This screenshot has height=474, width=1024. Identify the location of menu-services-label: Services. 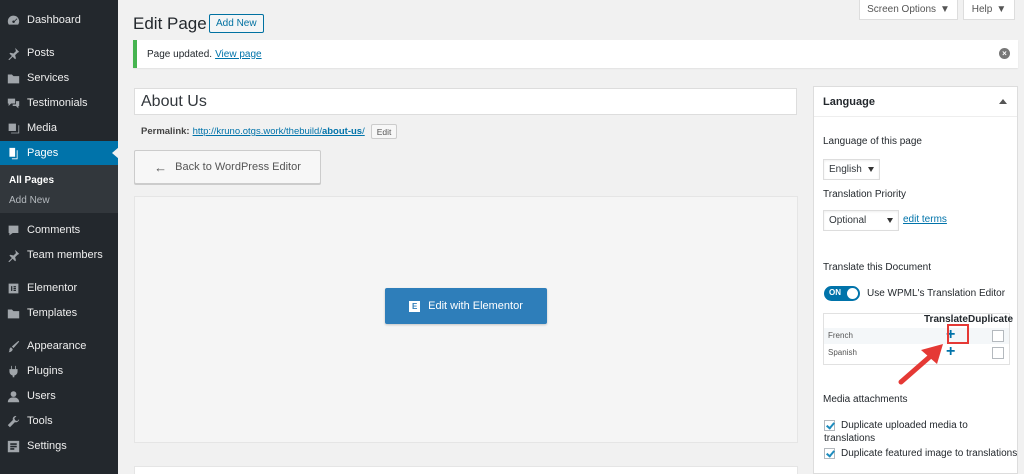
(48, 78).